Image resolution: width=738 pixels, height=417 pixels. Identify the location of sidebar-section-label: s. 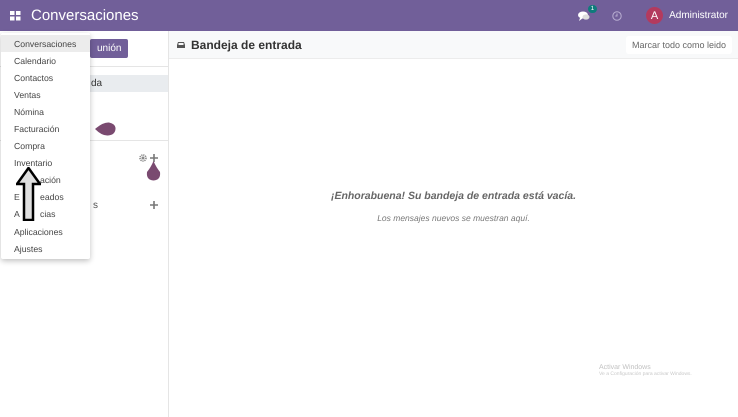
(95, 205).